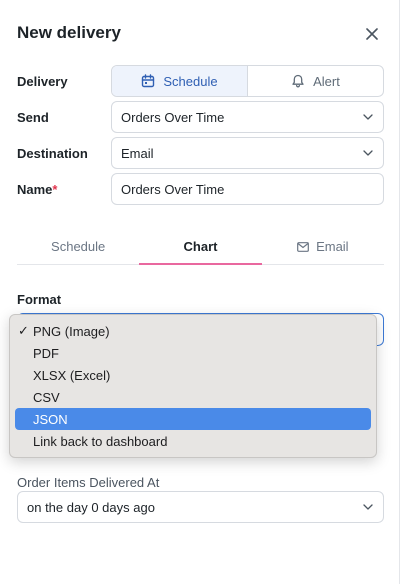 This screenshot has width=400, height=584. What do you see at coordinates (193, 353) in the screenshot?
I see `format-option-pdf: PDF` at bounding box center [193, 353].